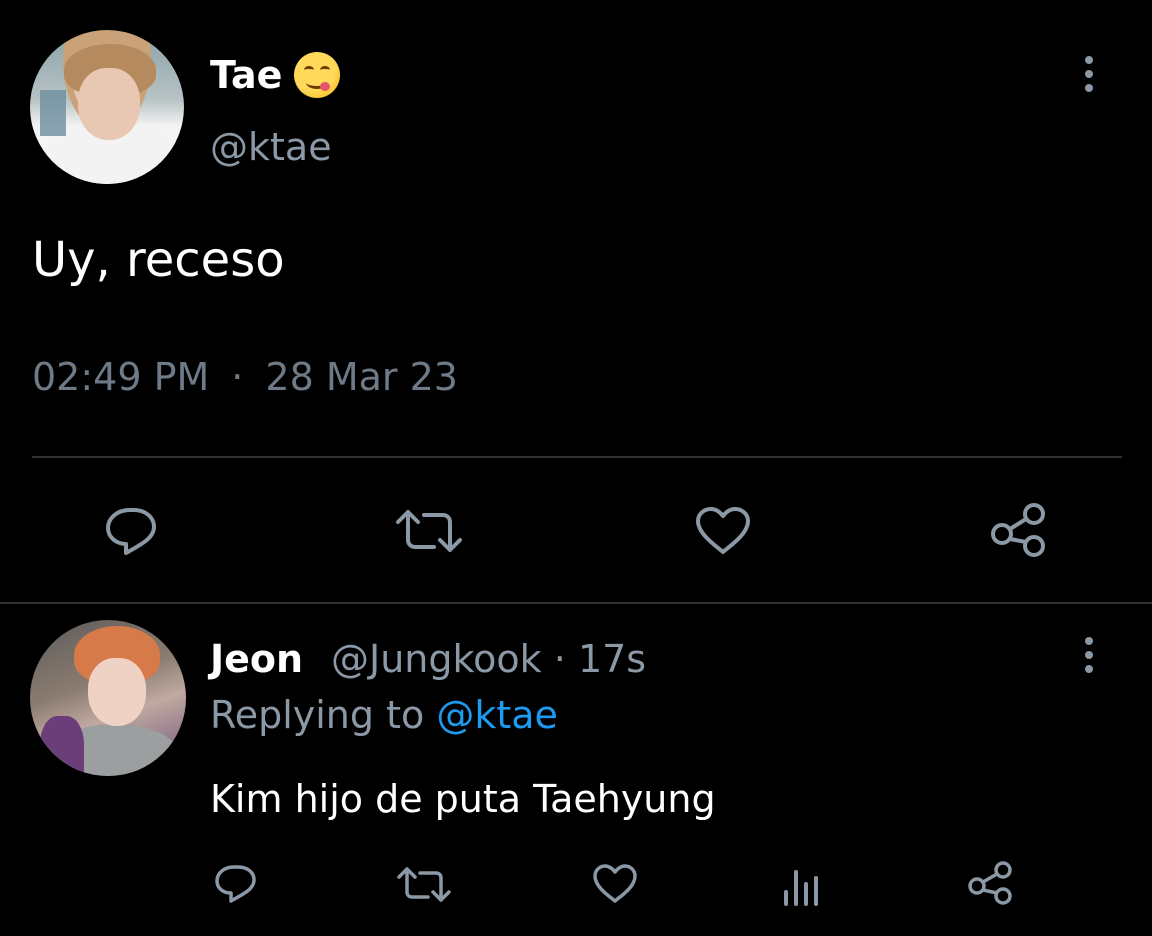 Image resolution: width=1152 pixels, height=936 pixels. Describe the element at coordinates (62, 746) in the screenshot. I see `avatar-jacket` at that location.